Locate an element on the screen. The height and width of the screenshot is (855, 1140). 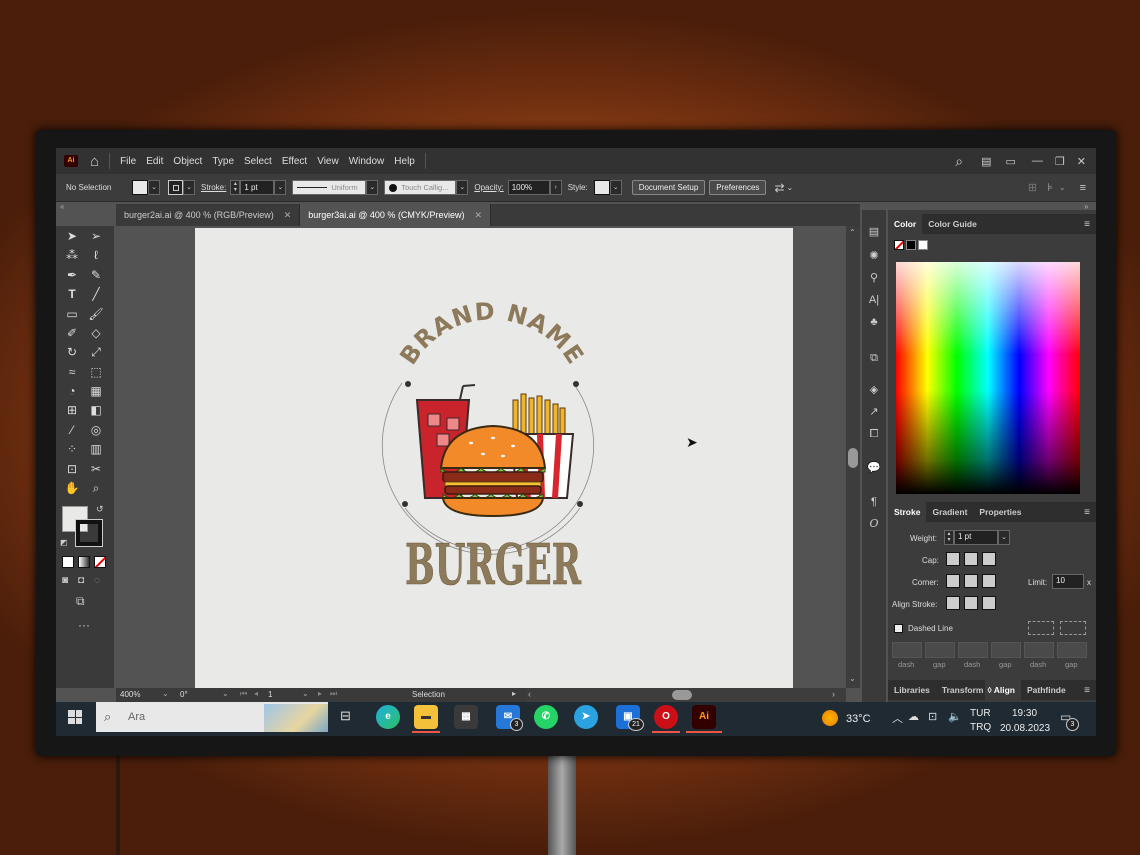
panel-menu-icon: ≡ is located at coordinates (1087, 224).